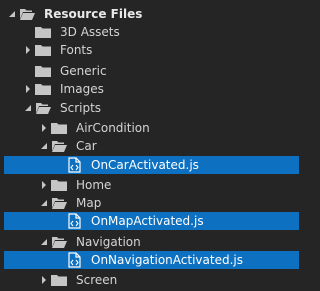 Image resolution: width=320 pixels, height=291 pixels. What do you see at coordinates (167, 260) in the screenshot?
I see `tree-item-label: OnNavigationActivated.js` at bounding box center [167, 260].